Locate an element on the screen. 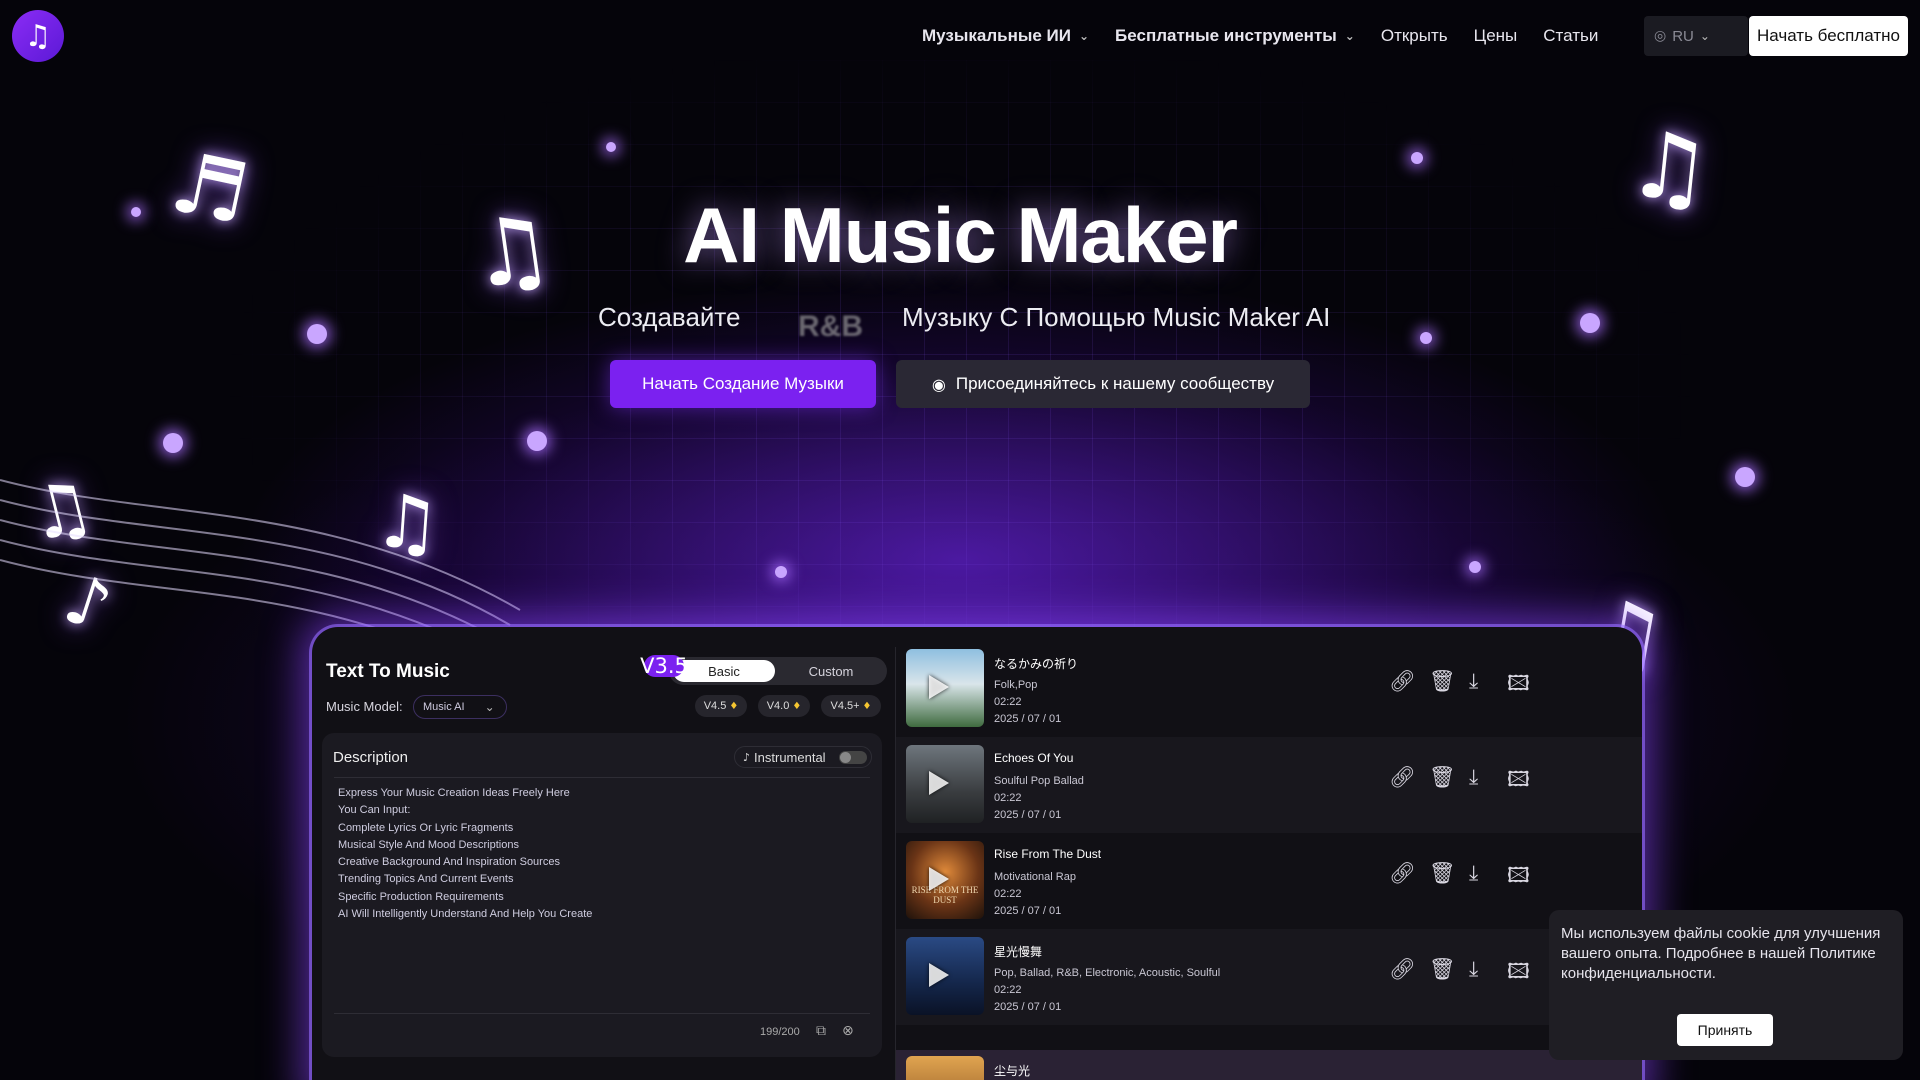 Image resolution: width=1920 pixels, height=1080 pixels. version-label: V4.5 is located at coordinates (715, 706).